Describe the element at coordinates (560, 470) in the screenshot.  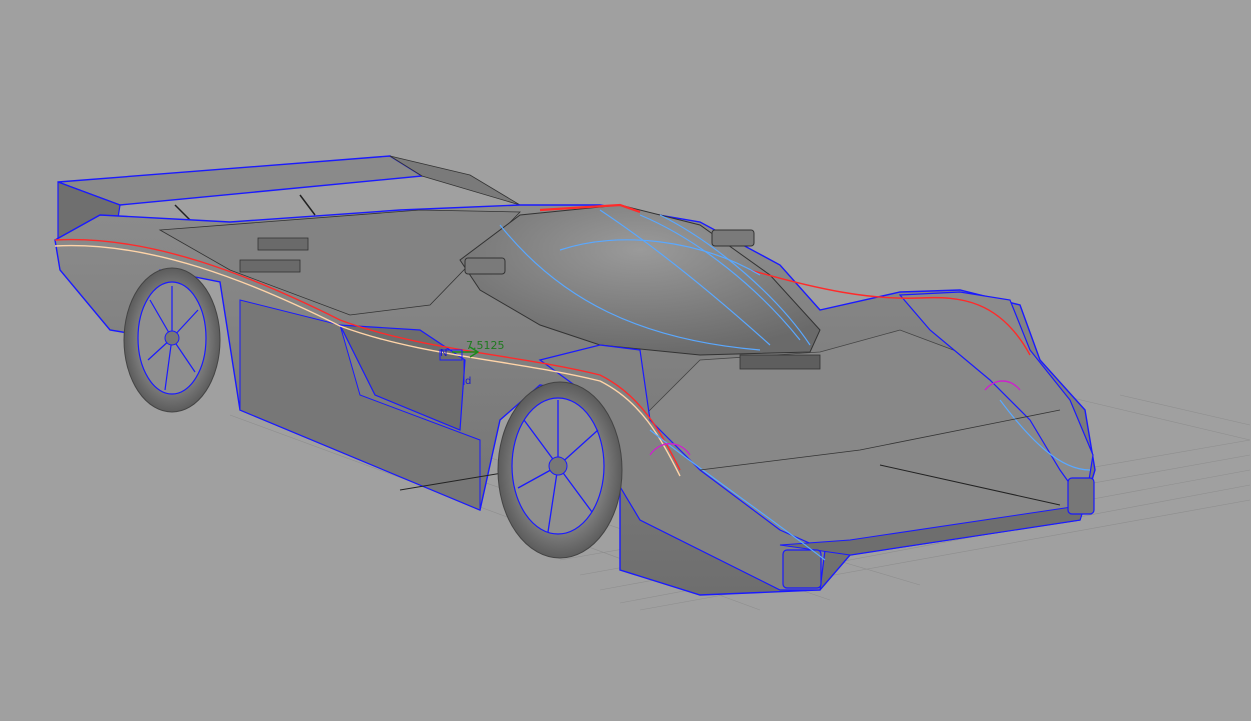
I see `front-wheel` at that location.